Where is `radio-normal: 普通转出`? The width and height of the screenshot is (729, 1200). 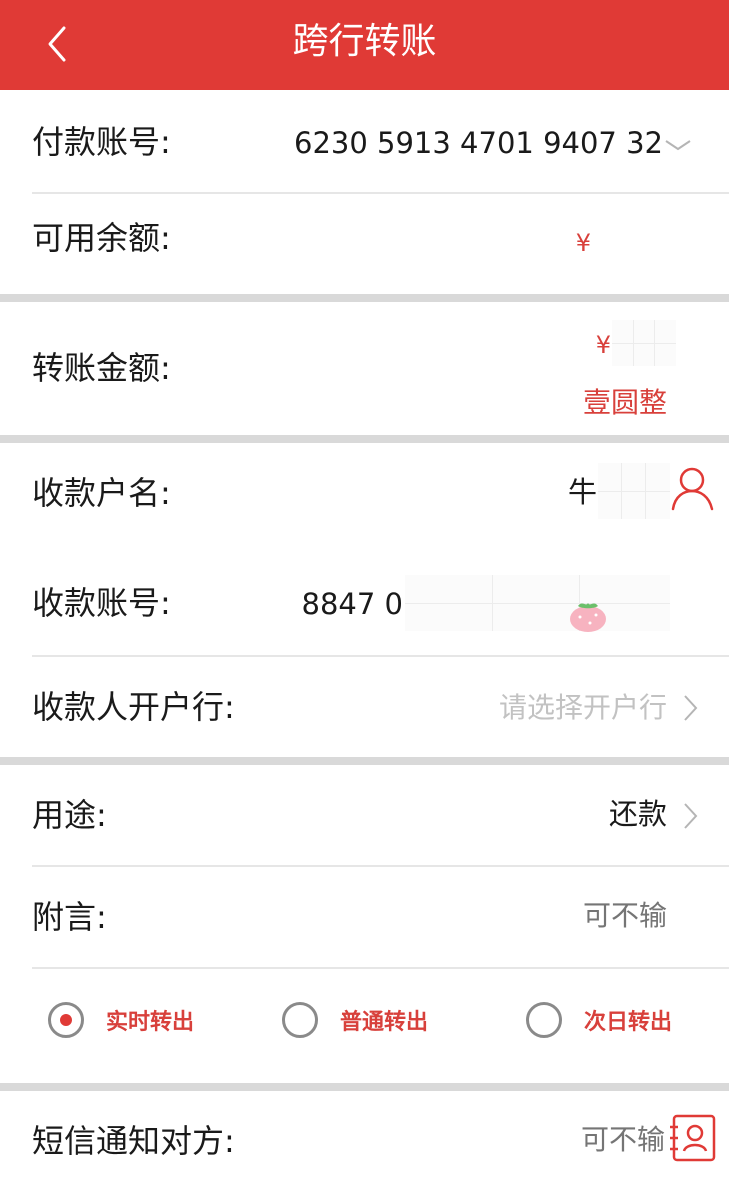
radio-normal: 普通转出 is located at coordinates (355, 1020).